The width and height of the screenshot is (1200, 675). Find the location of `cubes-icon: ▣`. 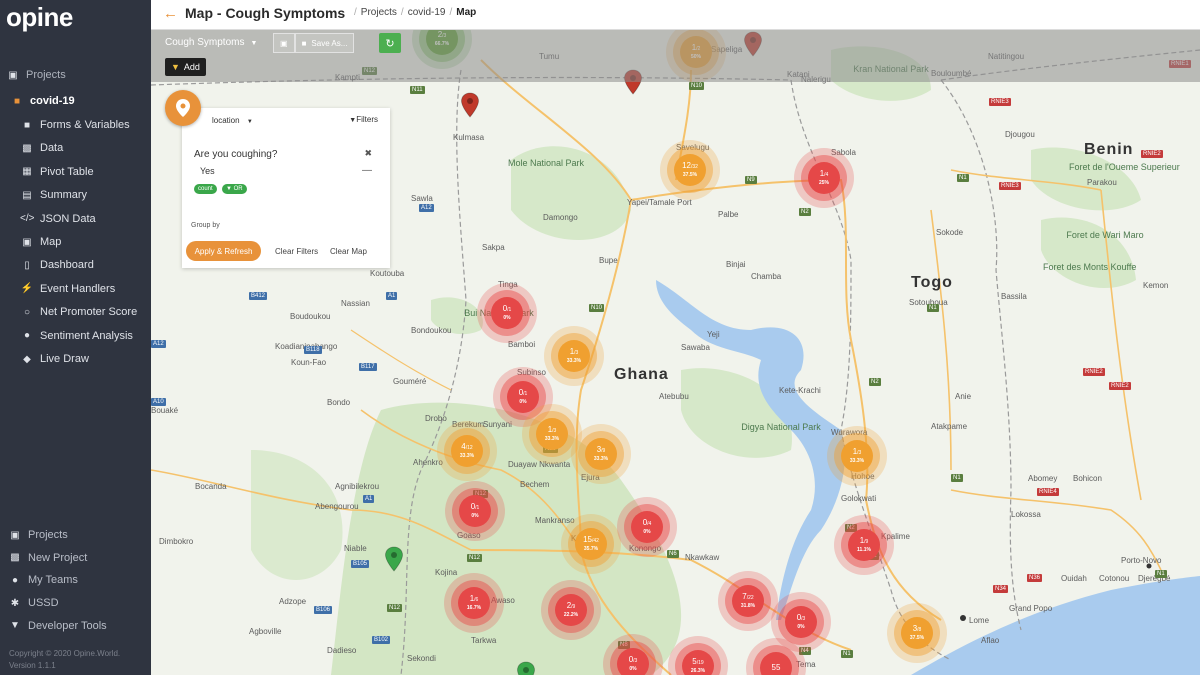

cubes-icon: ▣ is located at coordinates (15, 535).